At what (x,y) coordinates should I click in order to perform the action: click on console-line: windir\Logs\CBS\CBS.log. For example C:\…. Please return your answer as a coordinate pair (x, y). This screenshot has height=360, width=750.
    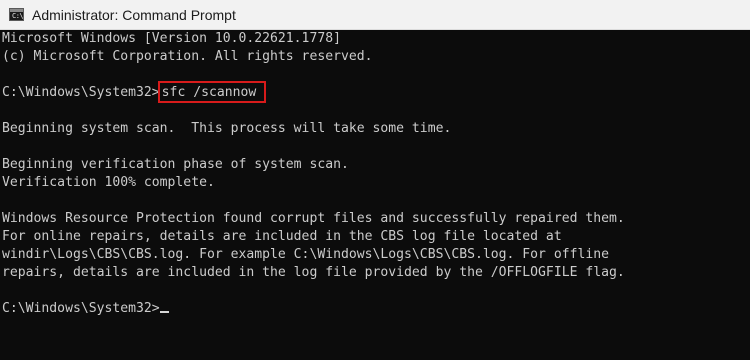
    Looking at the image, I should click on (305, 254).